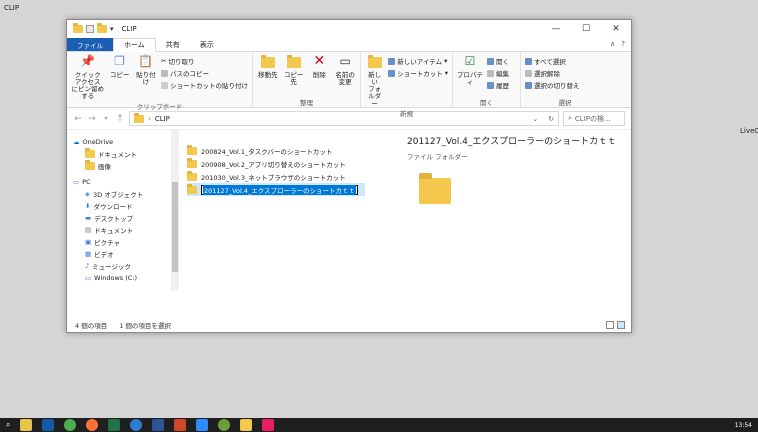 Image resolution: width=758 pixels, height=432 pixels. I want to click on path-icon, so click(164, 73).